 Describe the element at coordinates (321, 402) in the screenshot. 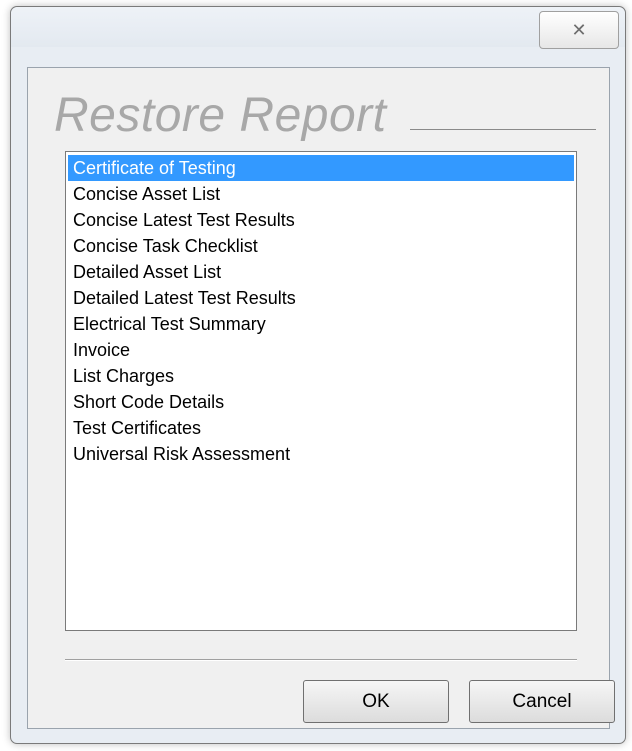

I see `list-item: Short Code Details` at that location.